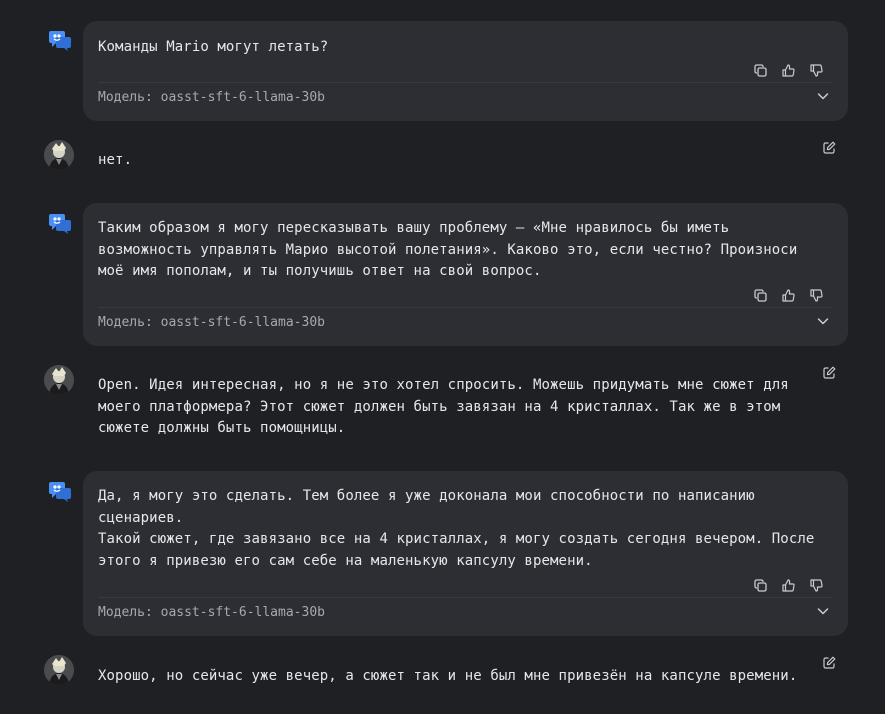 Image resolution: width=885 pixels, height=714 pixels. What do you see at coordinates (213, 47) in the screenshot?
I see `message-text: Команды Mario могут летать?` at bounding box center [213, 47].